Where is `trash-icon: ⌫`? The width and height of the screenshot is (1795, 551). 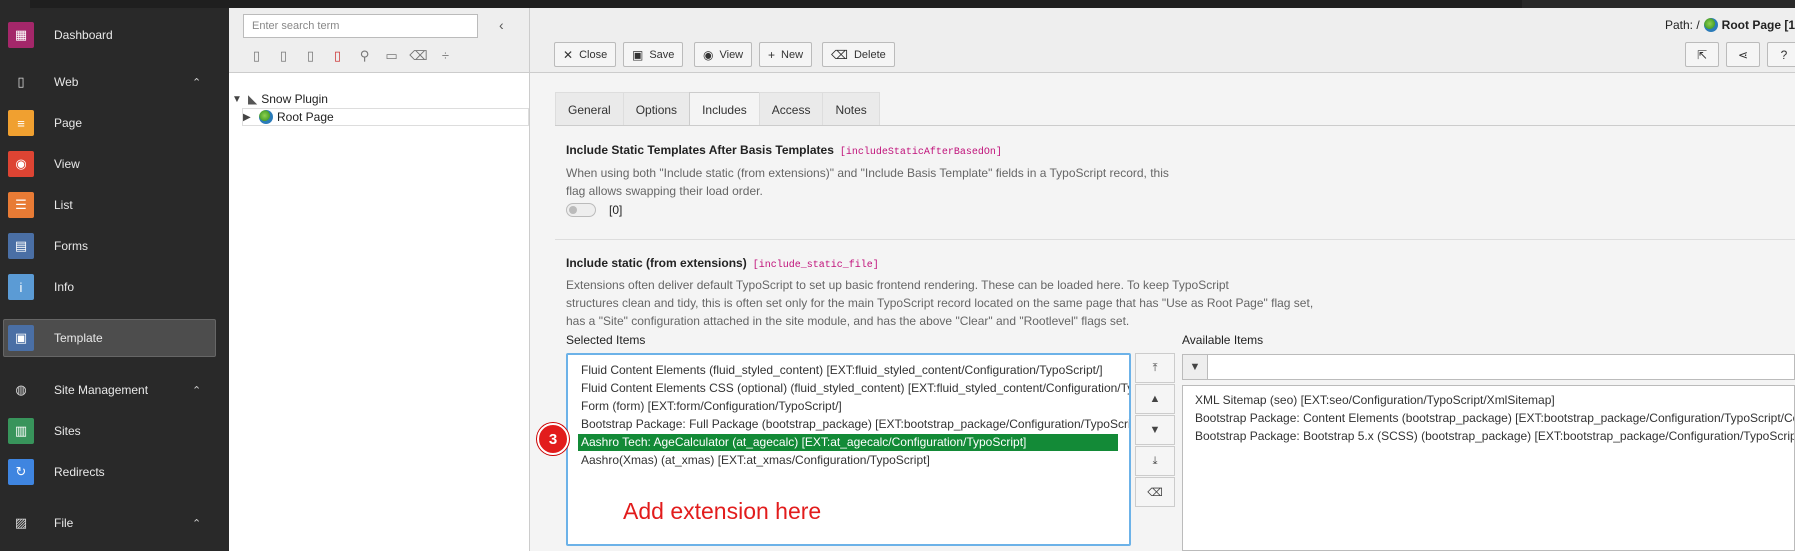 trash-icon: ⌫ is located at coordinates (418, 57).